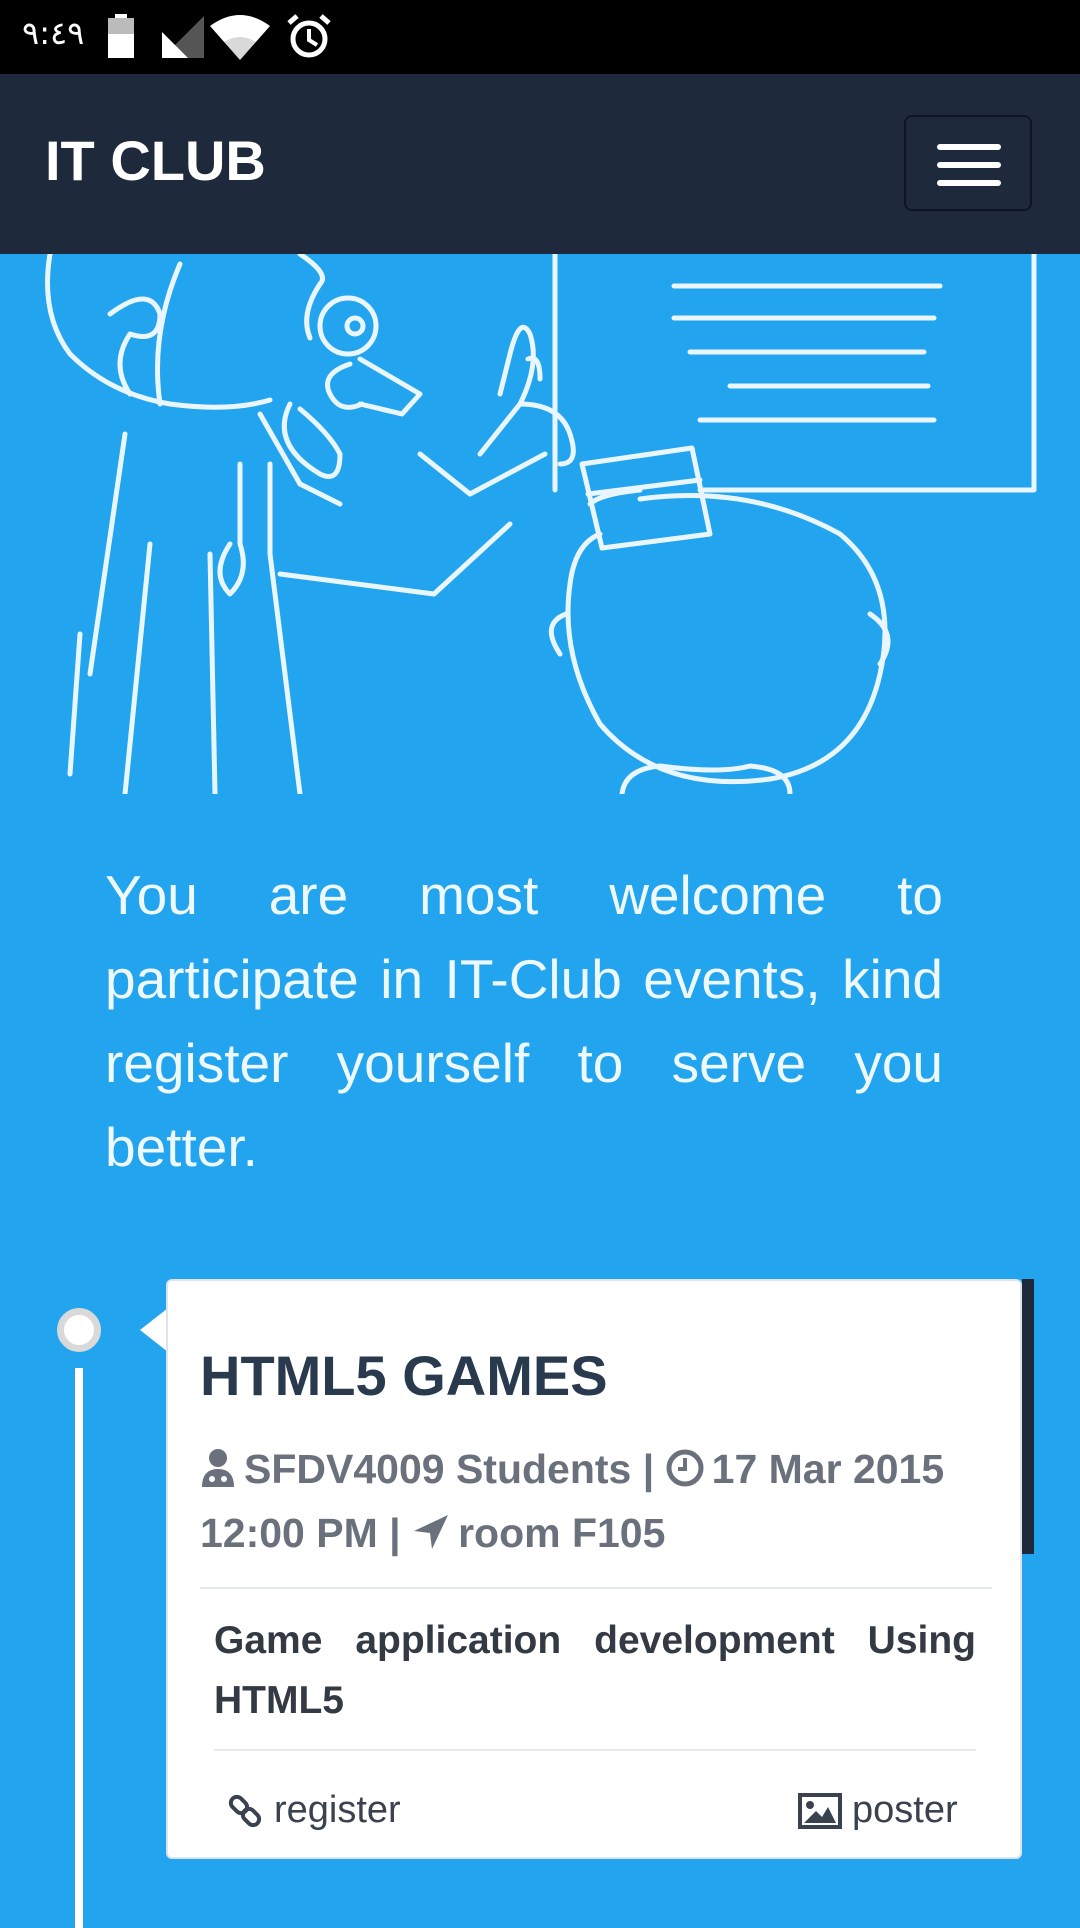 This screenshot has width=1080, height=1928. Describe the element at coordinates (404, 1375) in the screenshot. I see `event-title: HTML5 GAMES` at that location.